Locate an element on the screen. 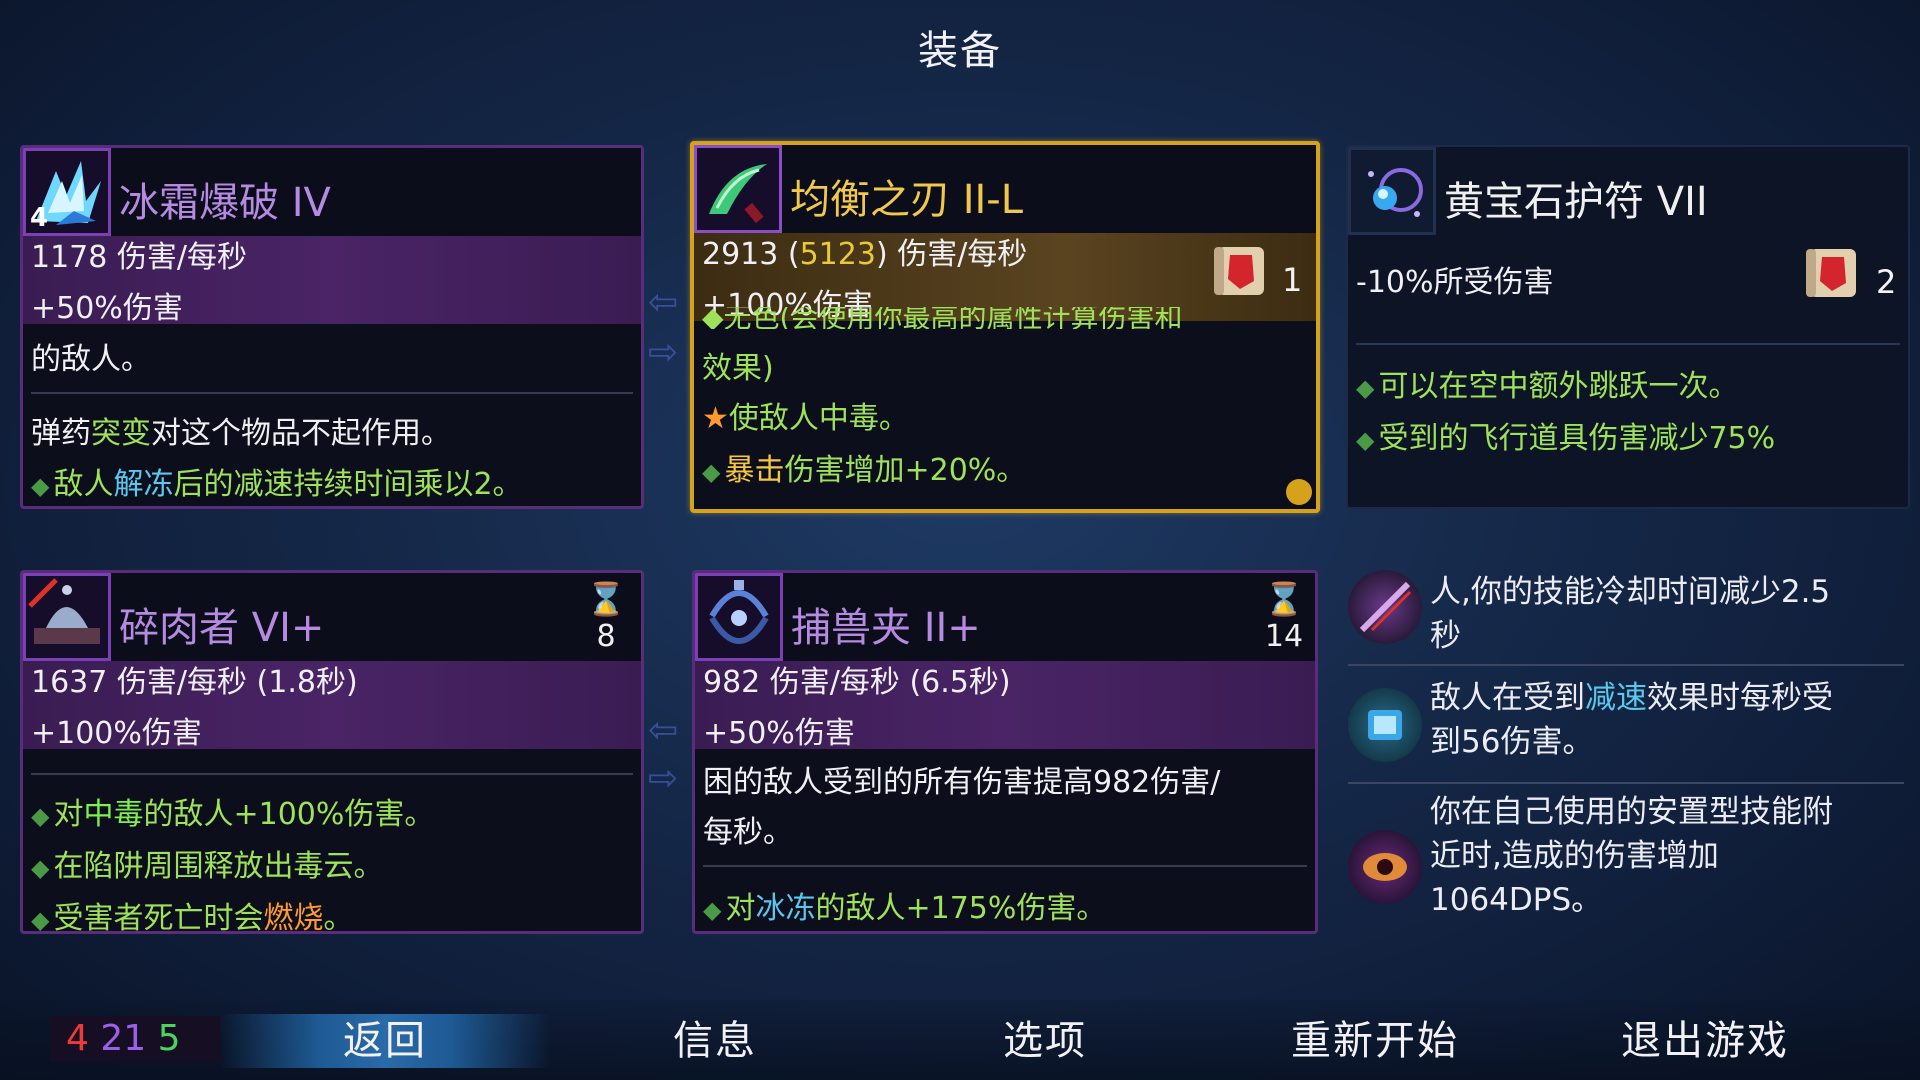  affix-line: ◆ 敌人解冻后的减速持续时间乘以2。 is located at coordinates (277, 484).